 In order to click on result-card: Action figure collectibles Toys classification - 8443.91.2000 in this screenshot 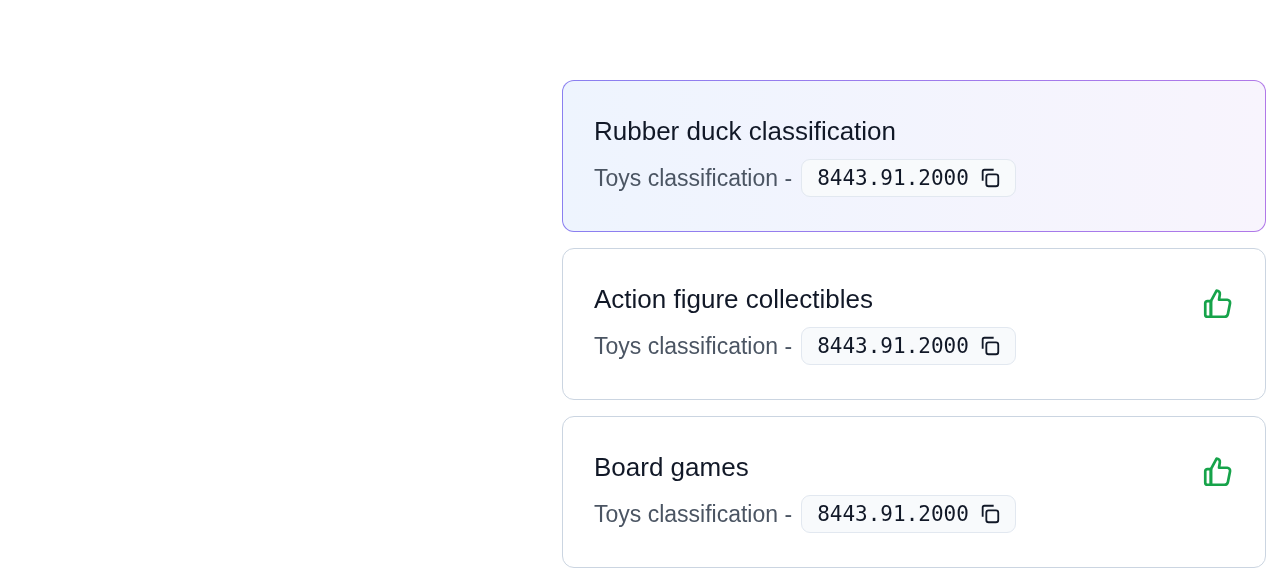, I will do `click(914, 324)`.